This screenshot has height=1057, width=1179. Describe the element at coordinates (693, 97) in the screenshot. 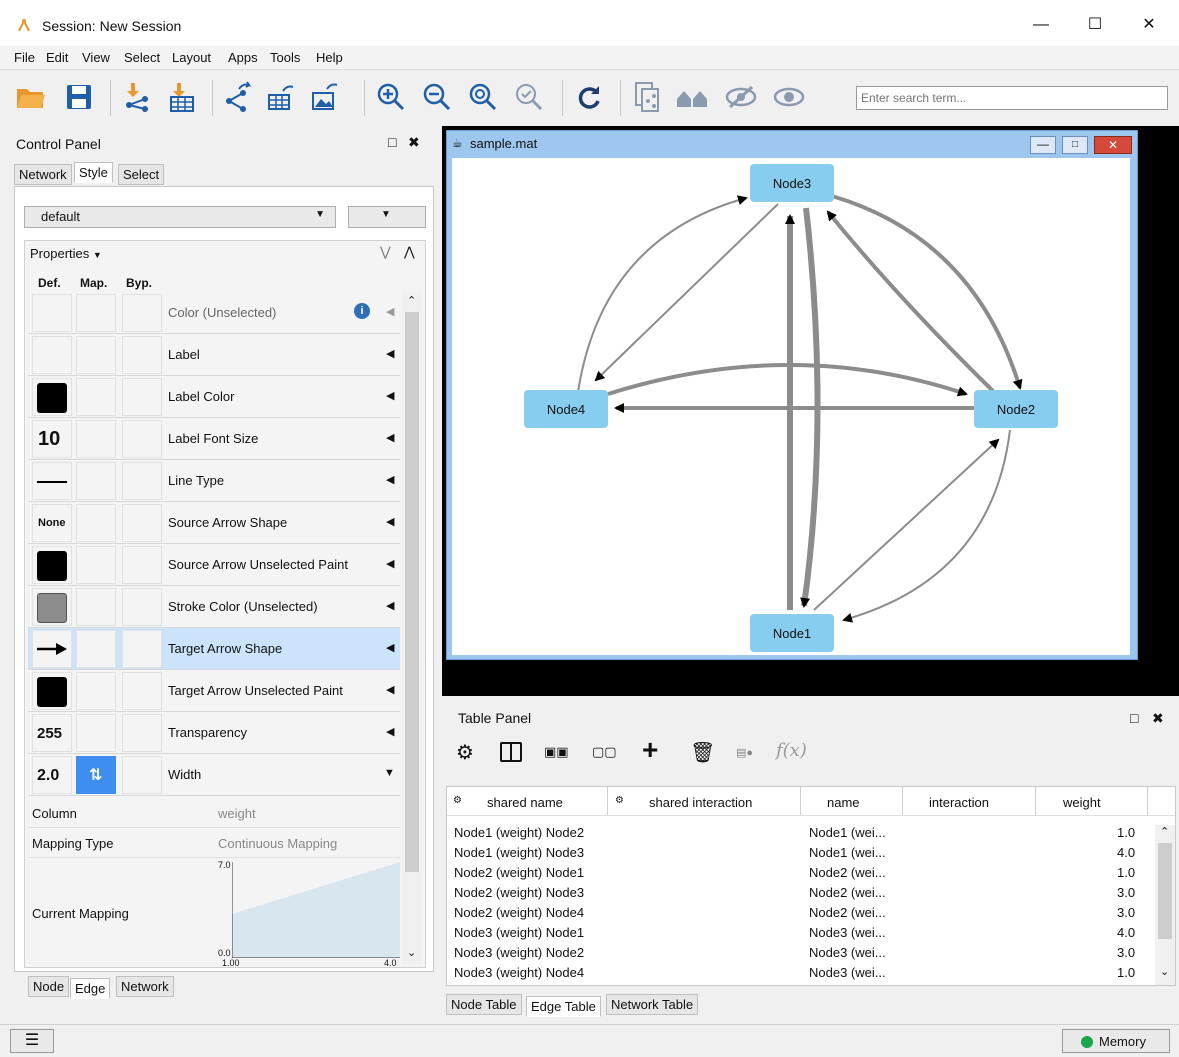

I see `home-network-icon` at that location.